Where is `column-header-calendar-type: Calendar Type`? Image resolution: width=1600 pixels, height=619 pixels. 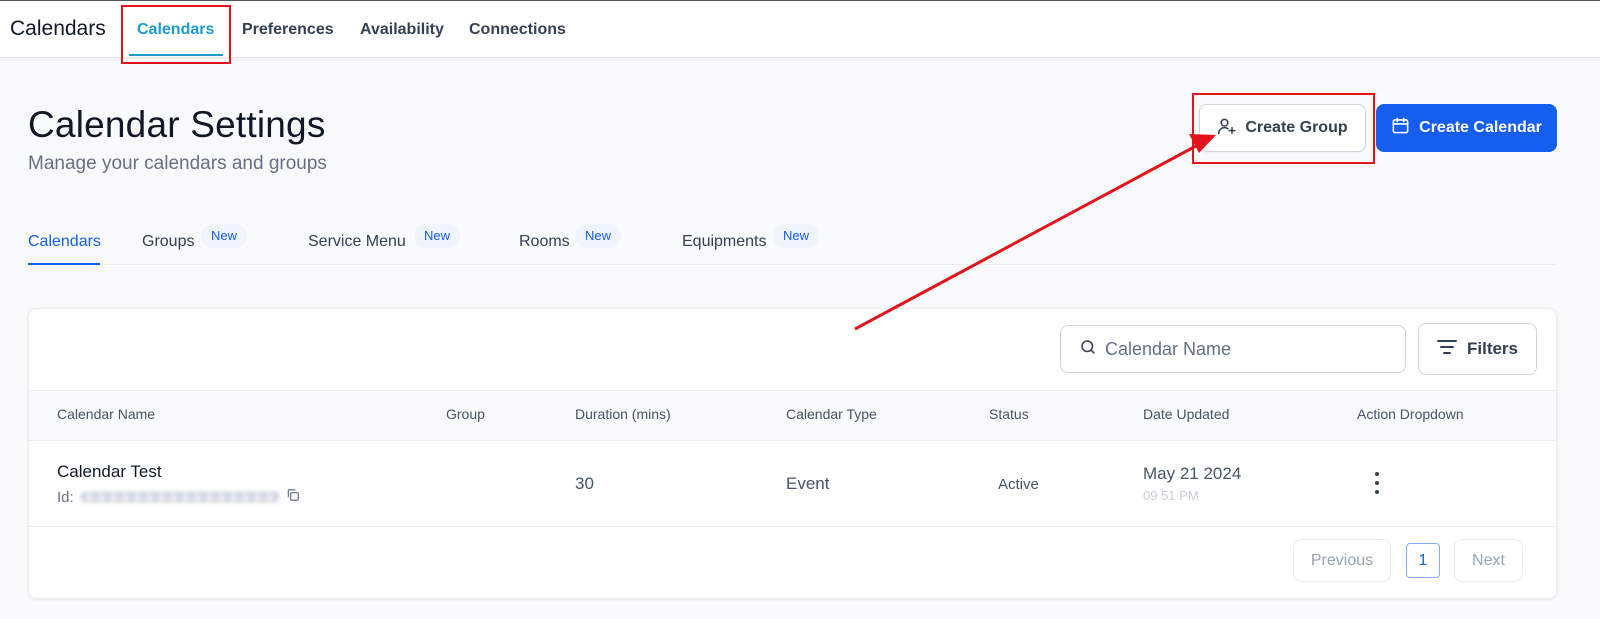
column-header-calendar-type: Calendar Type is located at coordinates (831, 414).